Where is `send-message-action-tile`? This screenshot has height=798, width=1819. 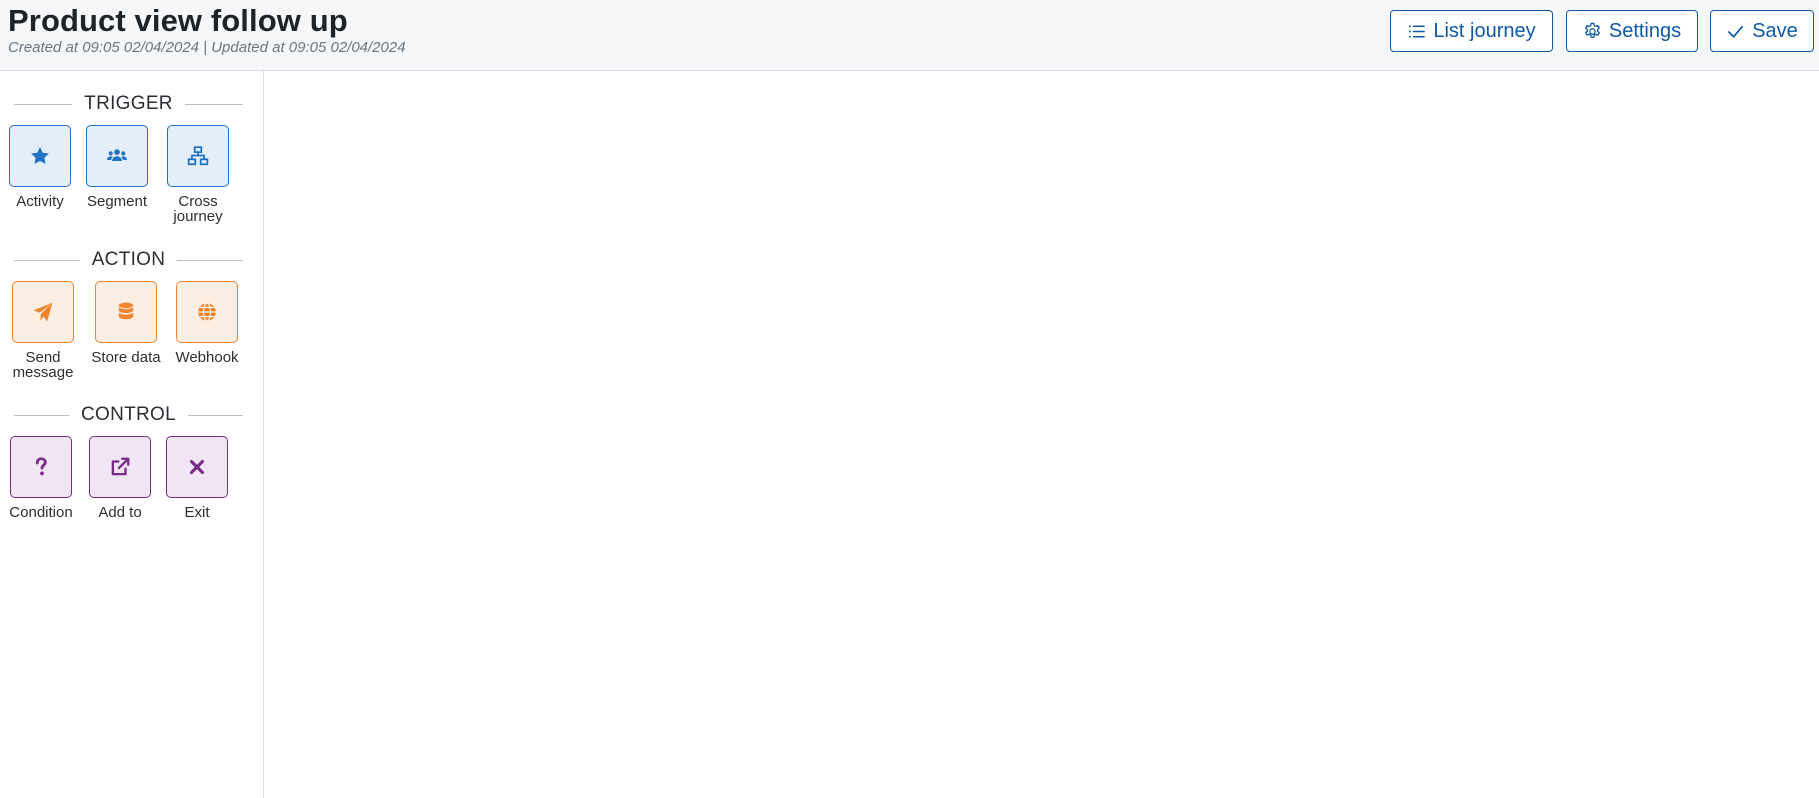
send-message-action-tile is located at coordinates (43, 312).